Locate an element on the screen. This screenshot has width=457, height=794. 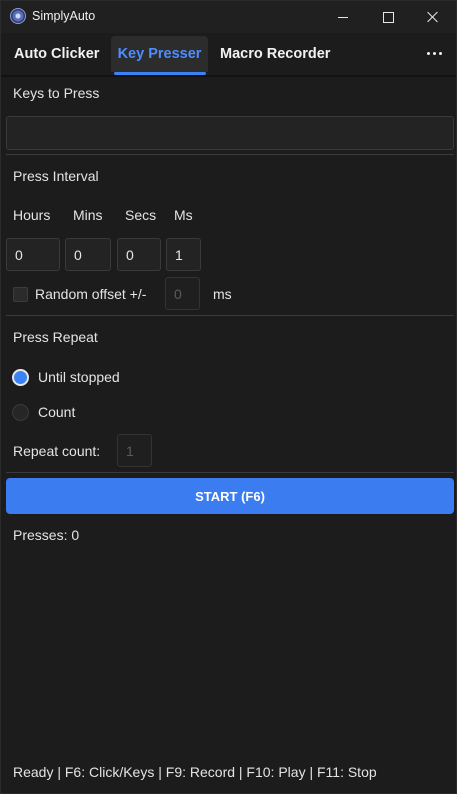
tab-separator is located at coordinates (228, 76).